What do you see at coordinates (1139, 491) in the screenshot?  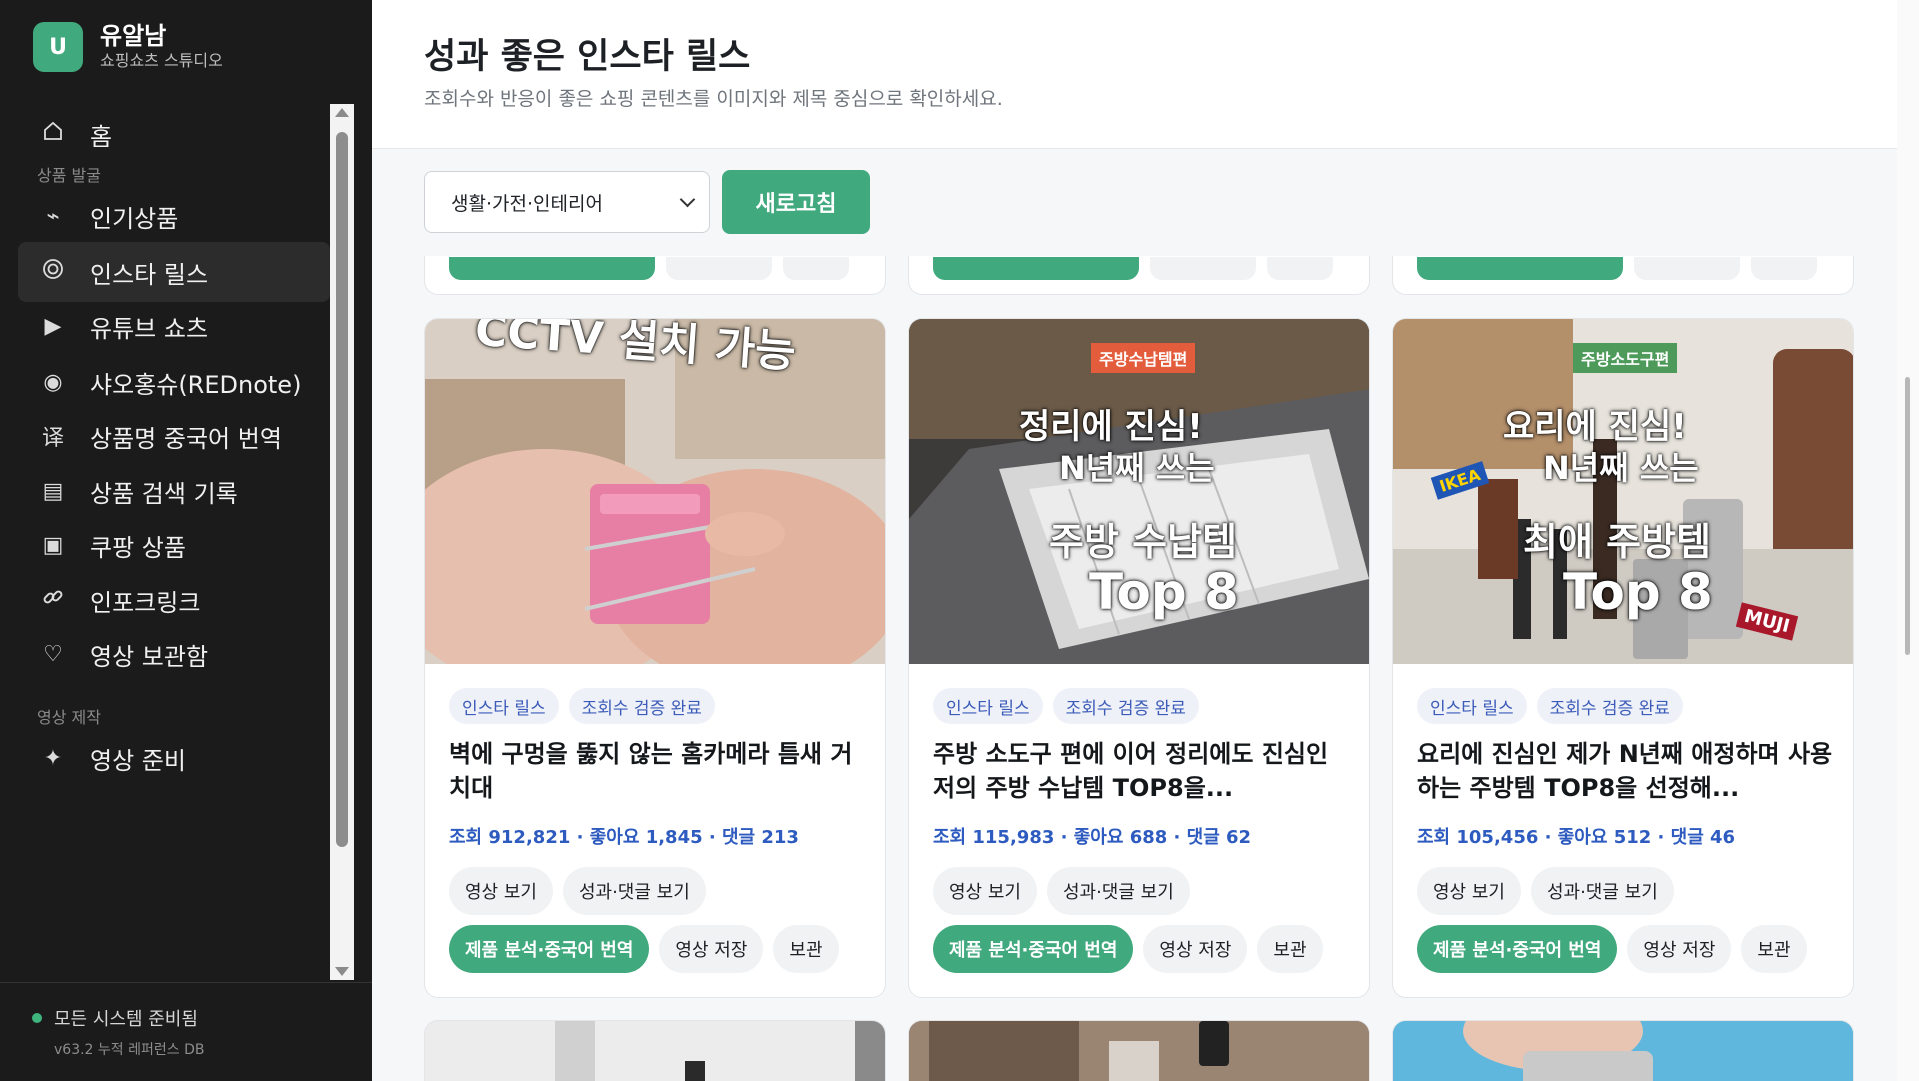 I see `reel-thumbnail: 주방수납템편 정리에 진심! N년째 쓰는 주방 수납템 Top 8` at bounding box center [1139, 491].